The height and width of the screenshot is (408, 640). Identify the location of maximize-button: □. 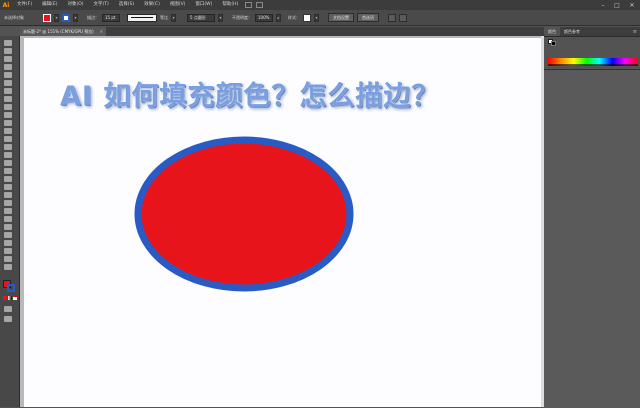
(617, 5).